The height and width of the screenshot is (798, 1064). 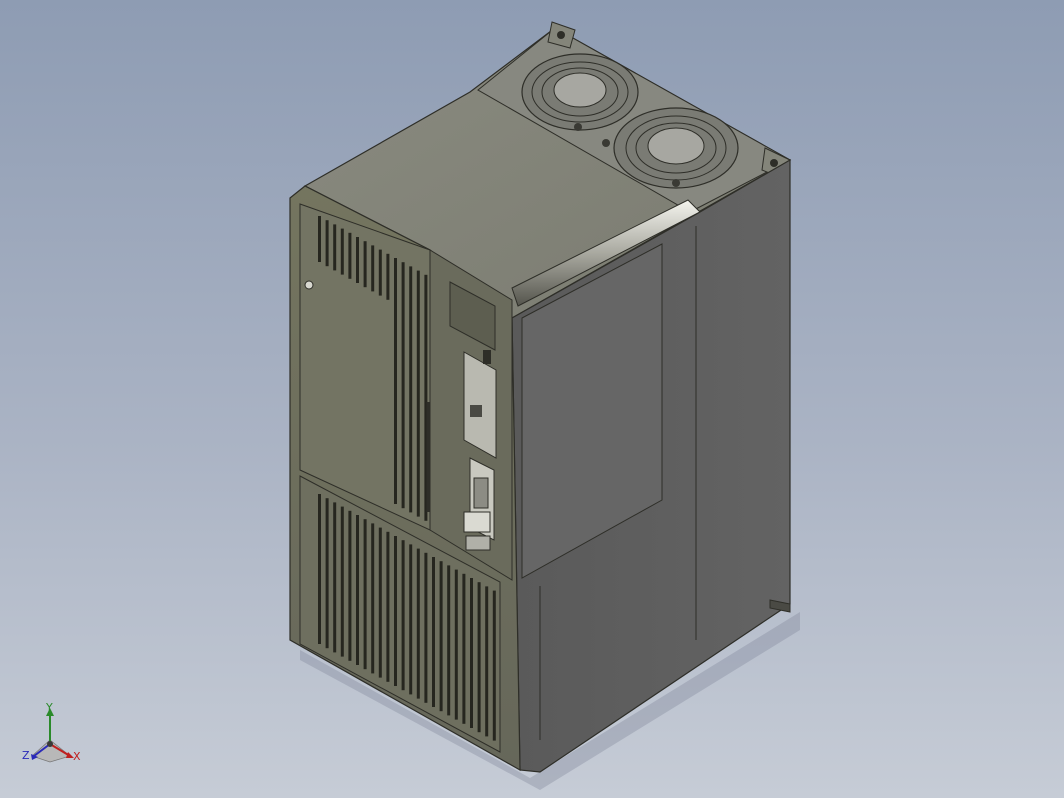 What do you see at coordinates (53, 735) in the screenshot?
I see `coordinate-triad: Y Z X` at bounding box center [53, 735].